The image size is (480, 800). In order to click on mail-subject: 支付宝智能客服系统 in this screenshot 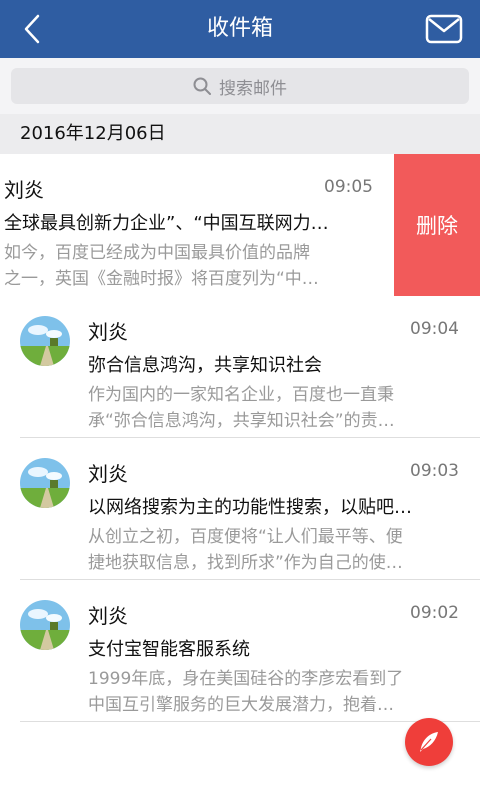, I will do `click(169, 649)`.